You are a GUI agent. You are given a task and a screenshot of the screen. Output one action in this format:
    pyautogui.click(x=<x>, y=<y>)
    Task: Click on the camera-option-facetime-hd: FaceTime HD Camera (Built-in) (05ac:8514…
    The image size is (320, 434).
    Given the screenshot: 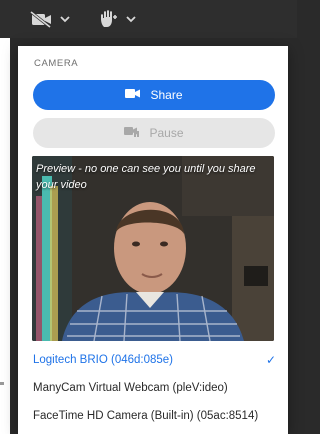 What is the action you would take?
    pyautogui.click(x=153, y=416)
    